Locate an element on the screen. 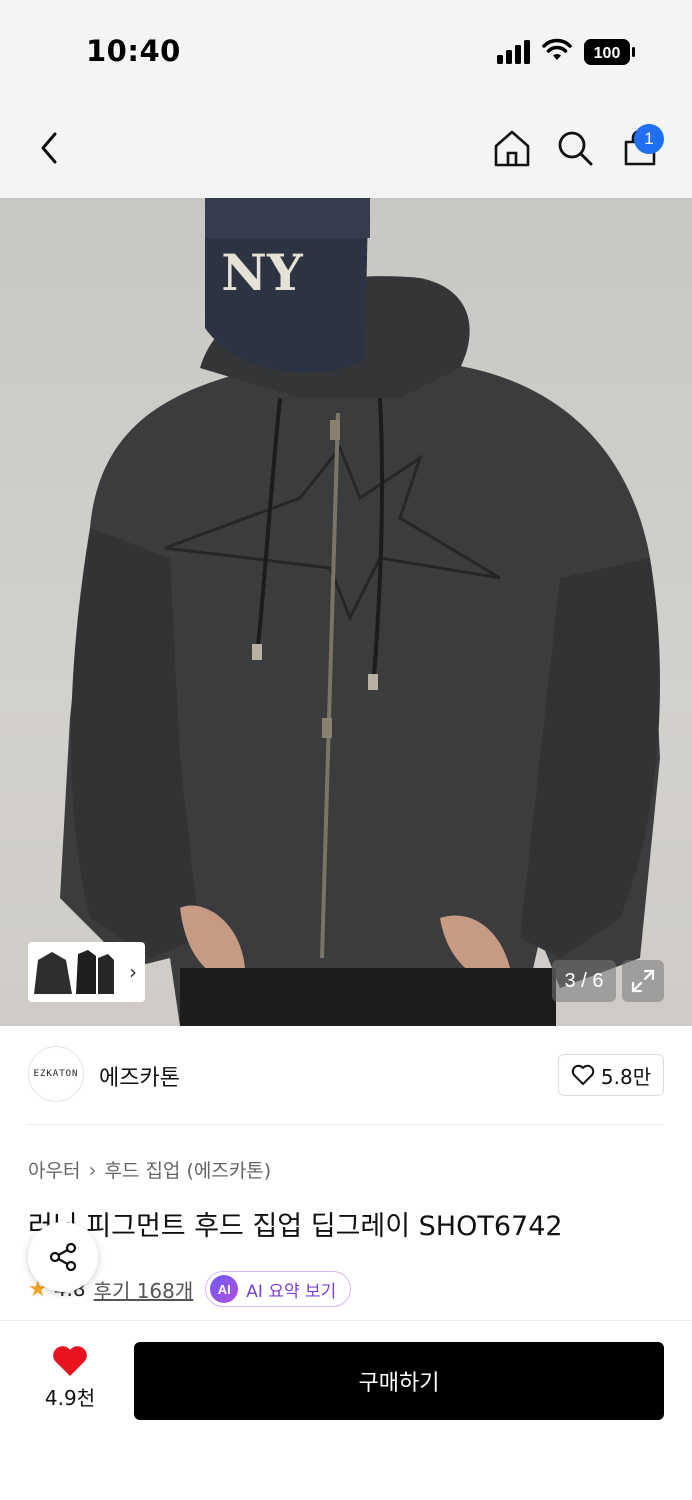 Image resolution: width=692 pixels, height=1500 pixels. expand-icon is located at coordinates (643, 981).